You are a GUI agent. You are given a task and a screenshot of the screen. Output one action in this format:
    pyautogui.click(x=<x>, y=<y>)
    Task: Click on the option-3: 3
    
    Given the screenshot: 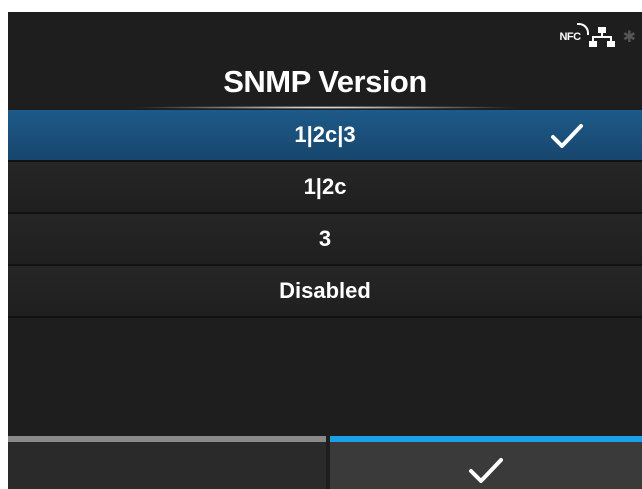 What is the action you would take?
    pyautogui.click(x=325, y=240)
    